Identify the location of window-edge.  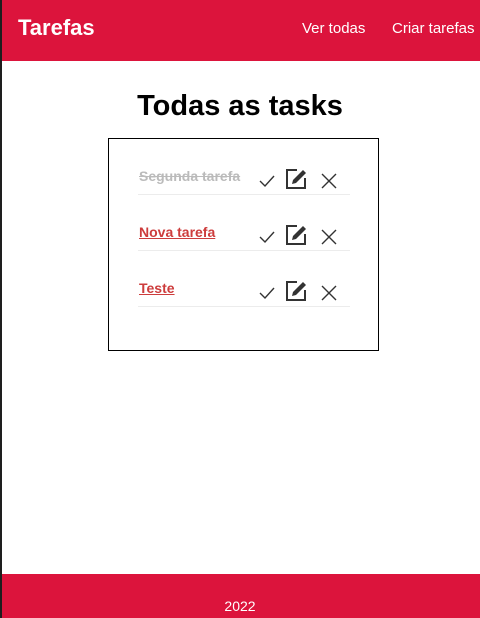
(1, 309).